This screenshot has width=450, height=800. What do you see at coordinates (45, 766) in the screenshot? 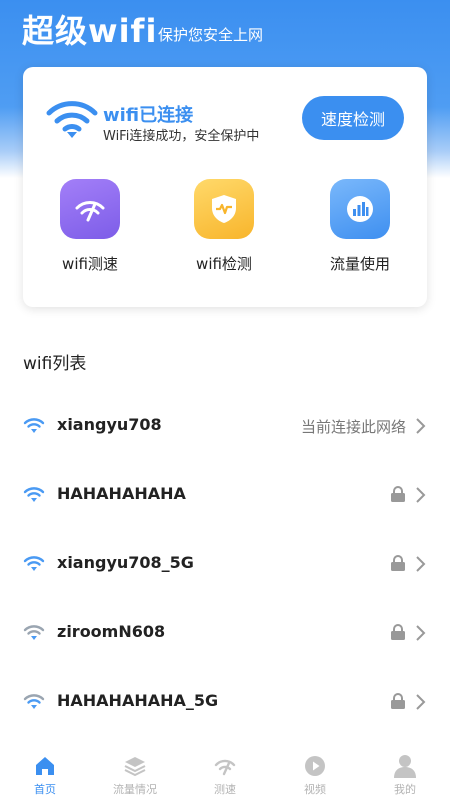
I see `home-icon` at bounding box center [45, 766].